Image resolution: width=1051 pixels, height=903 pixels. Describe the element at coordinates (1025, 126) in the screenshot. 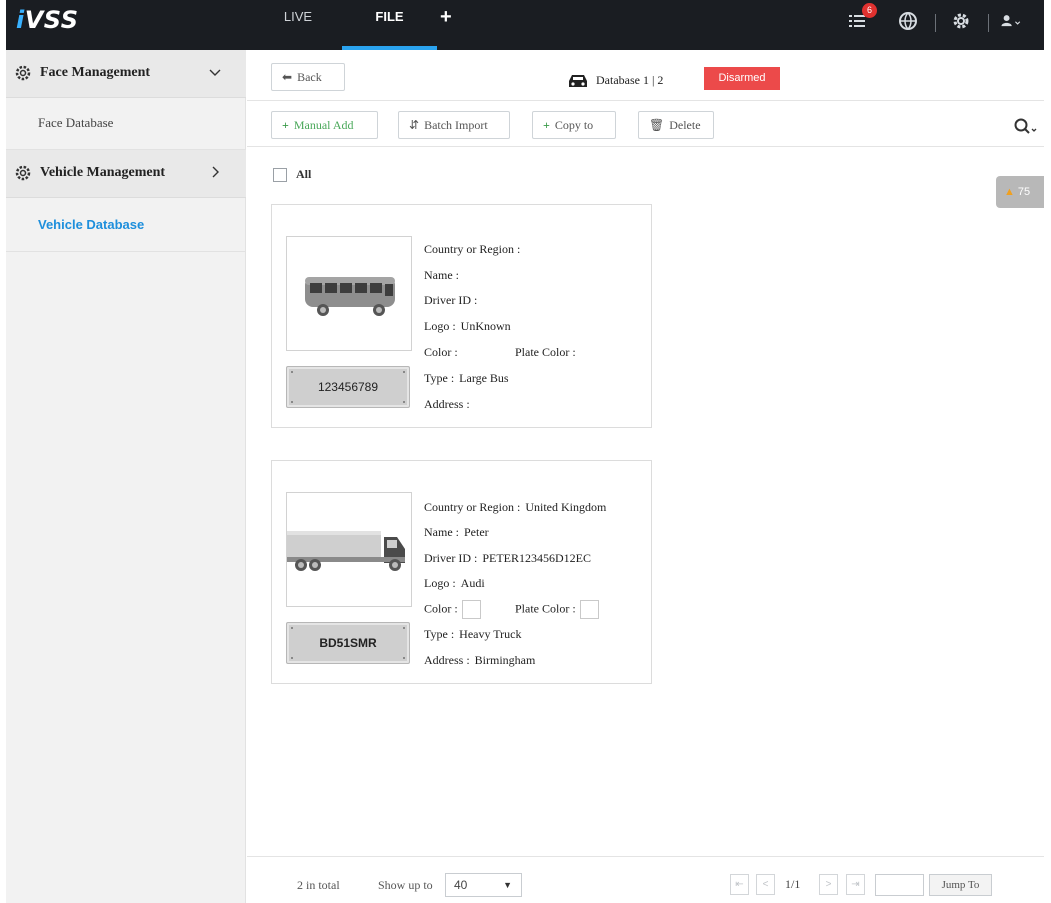

I see `search-icon` at that location.